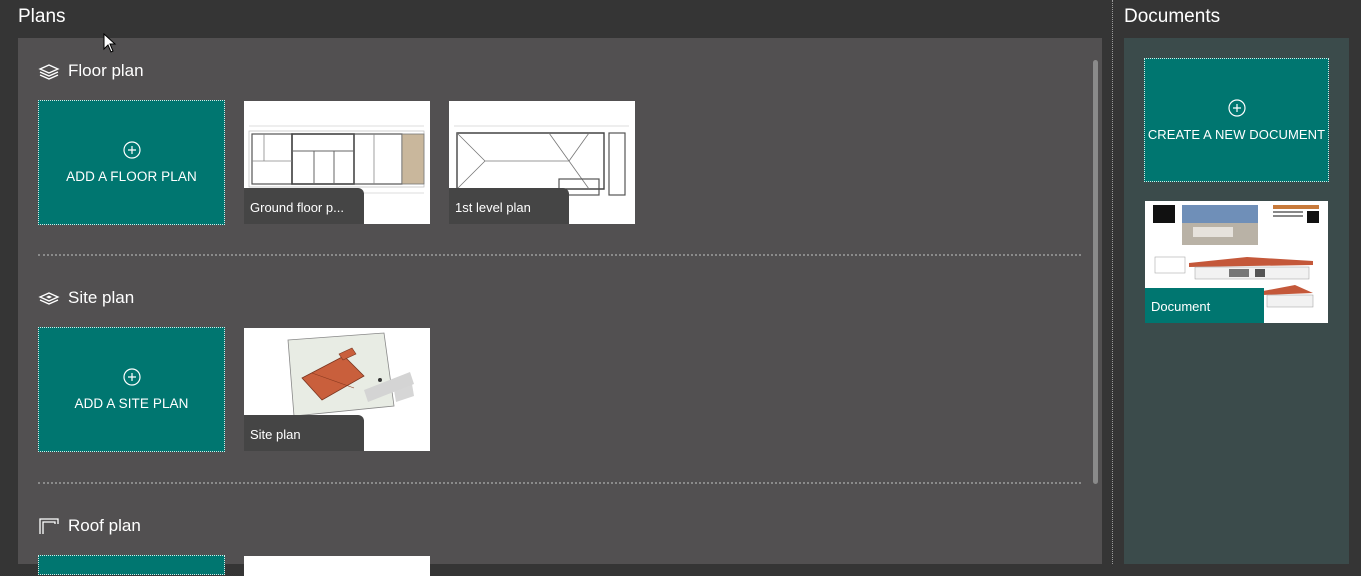 The height and width of the screenshot is (576, 1361). I want to click on plan-thumbnail-site: Site plan, so click(337, 389).